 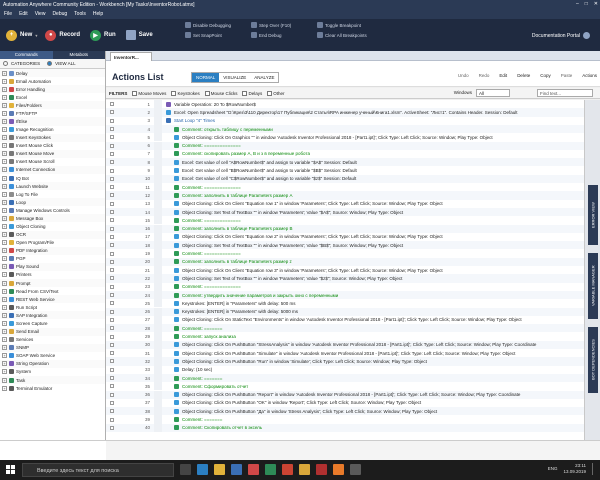 What do you see at coordinates (282, 25) in the screenshot?
I see `step-over-button: Step Over (F10)` at bounding box center [282, 25].